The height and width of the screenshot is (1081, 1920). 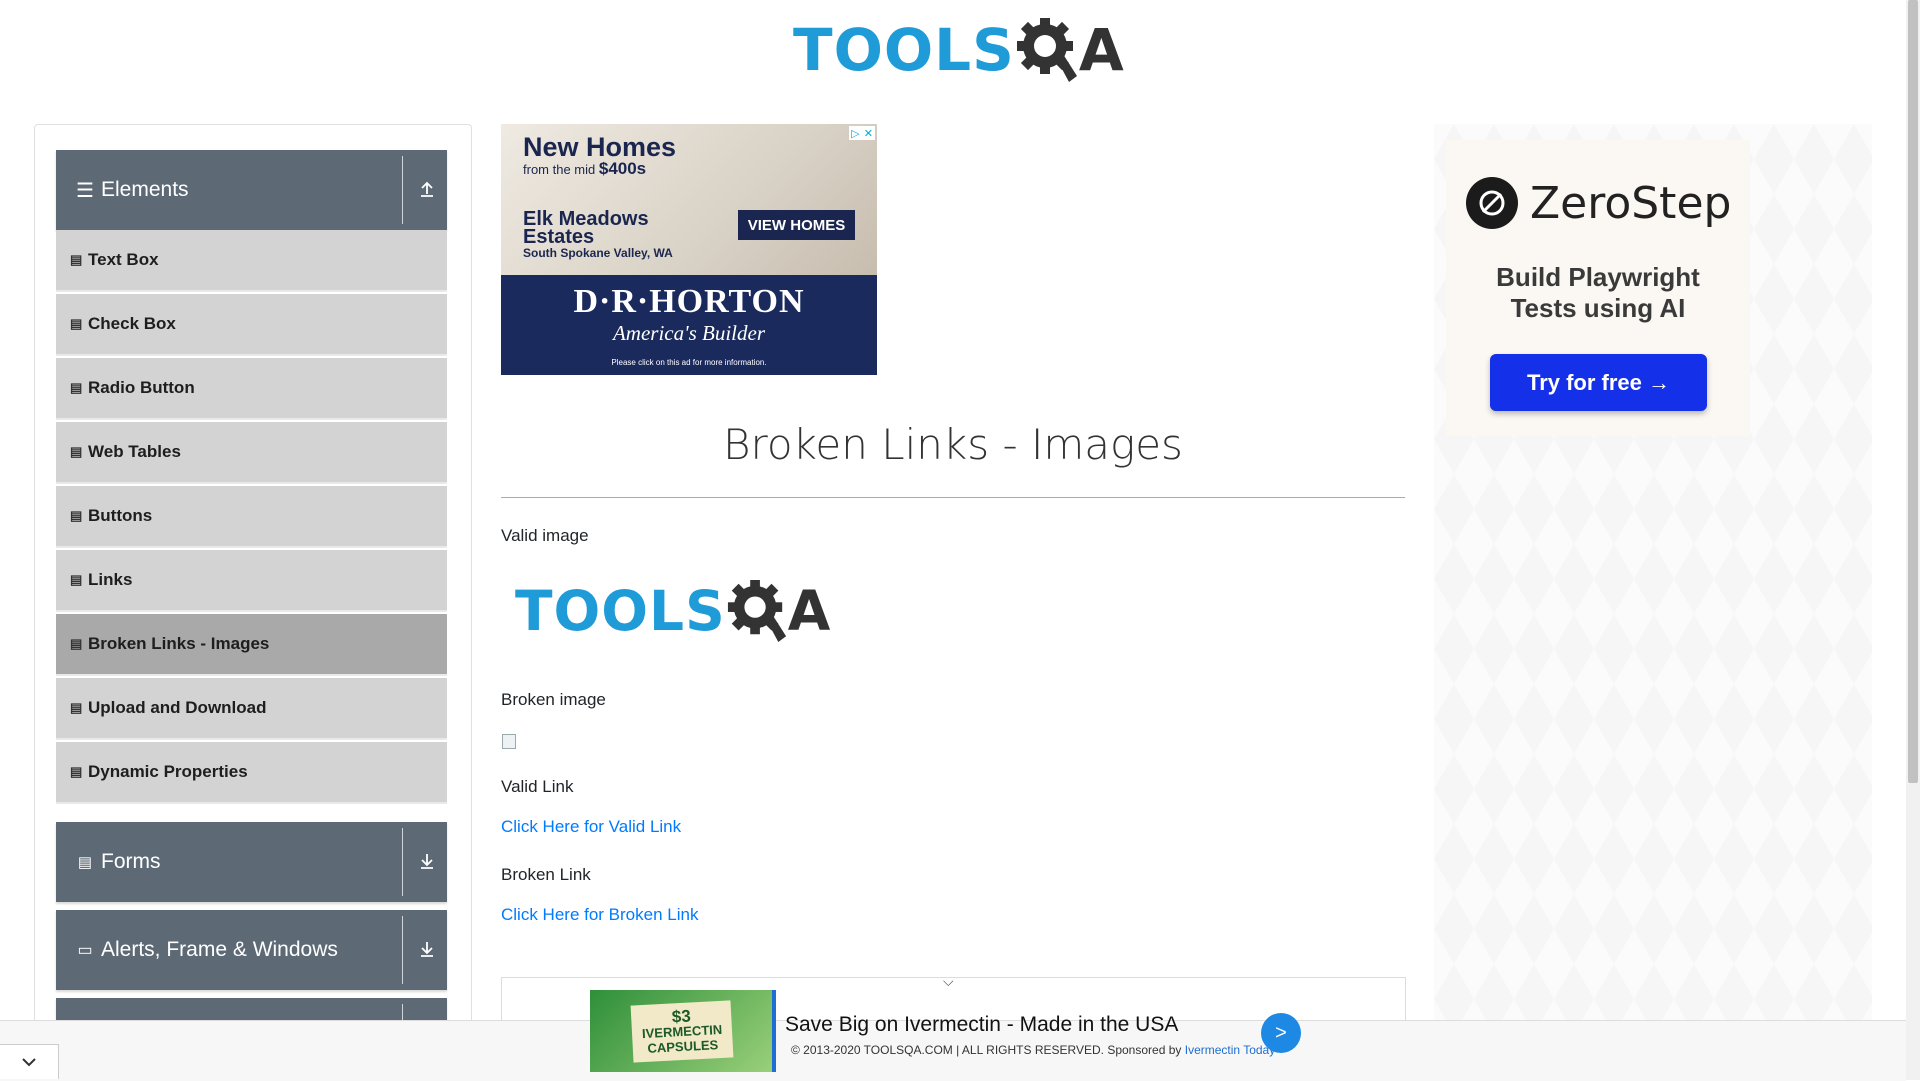 What do you see at coordinates (251, 773) in the screenshot?
I see `sidebar-item-dynamic-properties: ▤ Dynamic Properties` at bounding box center [251, 773].